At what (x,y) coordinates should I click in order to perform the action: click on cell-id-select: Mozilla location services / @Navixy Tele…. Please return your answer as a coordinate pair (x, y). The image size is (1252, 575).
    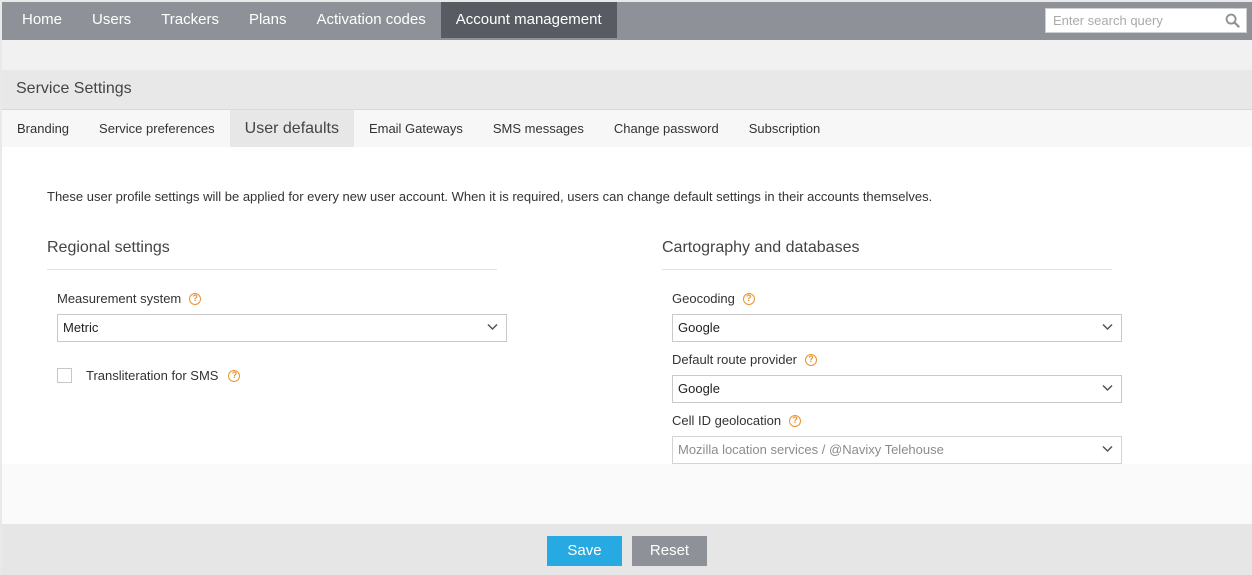
    Looking at the image, I should click on (897, 450).